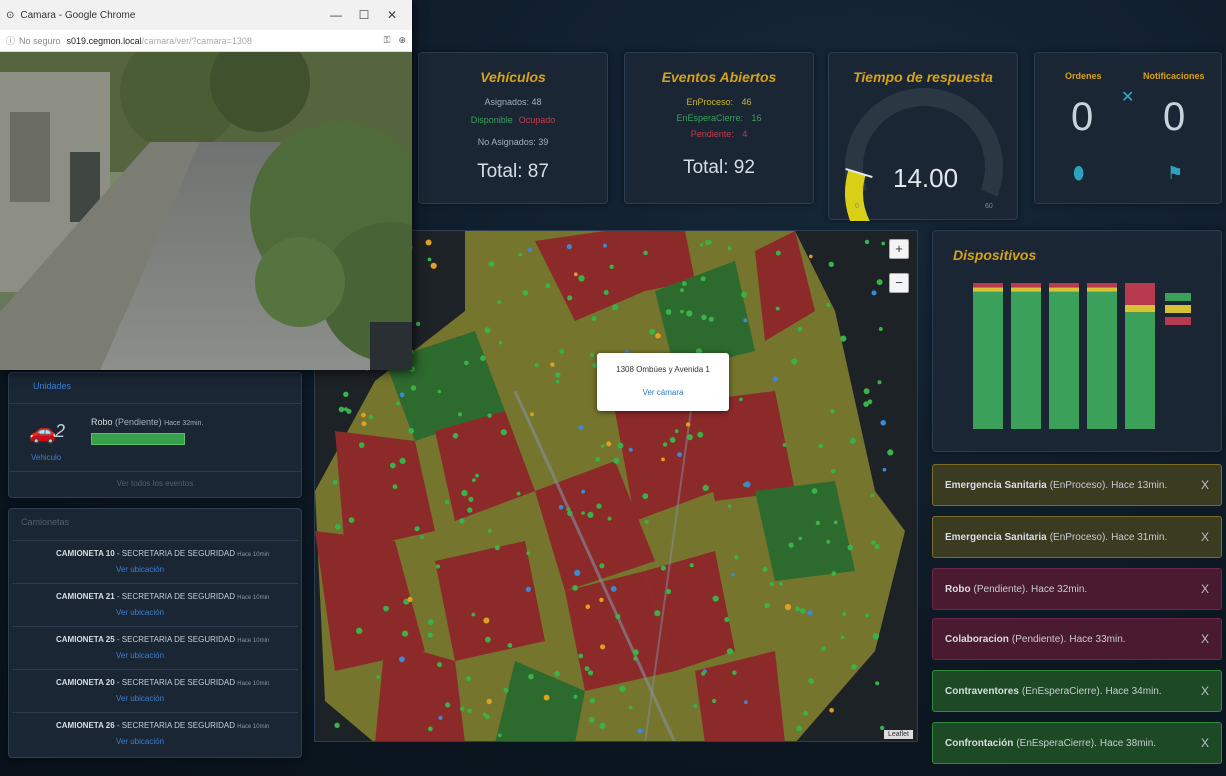  What do you see at coordinates (899, 283) in the screenshot?
I see `zoom-out-button: −` at bounding box center [899, 283].